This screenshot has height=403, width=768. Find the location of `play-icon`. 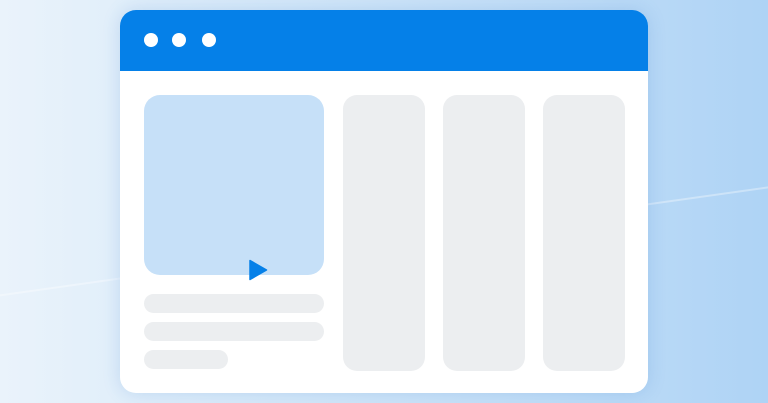

play-icon is located at coordinates (258, 270).